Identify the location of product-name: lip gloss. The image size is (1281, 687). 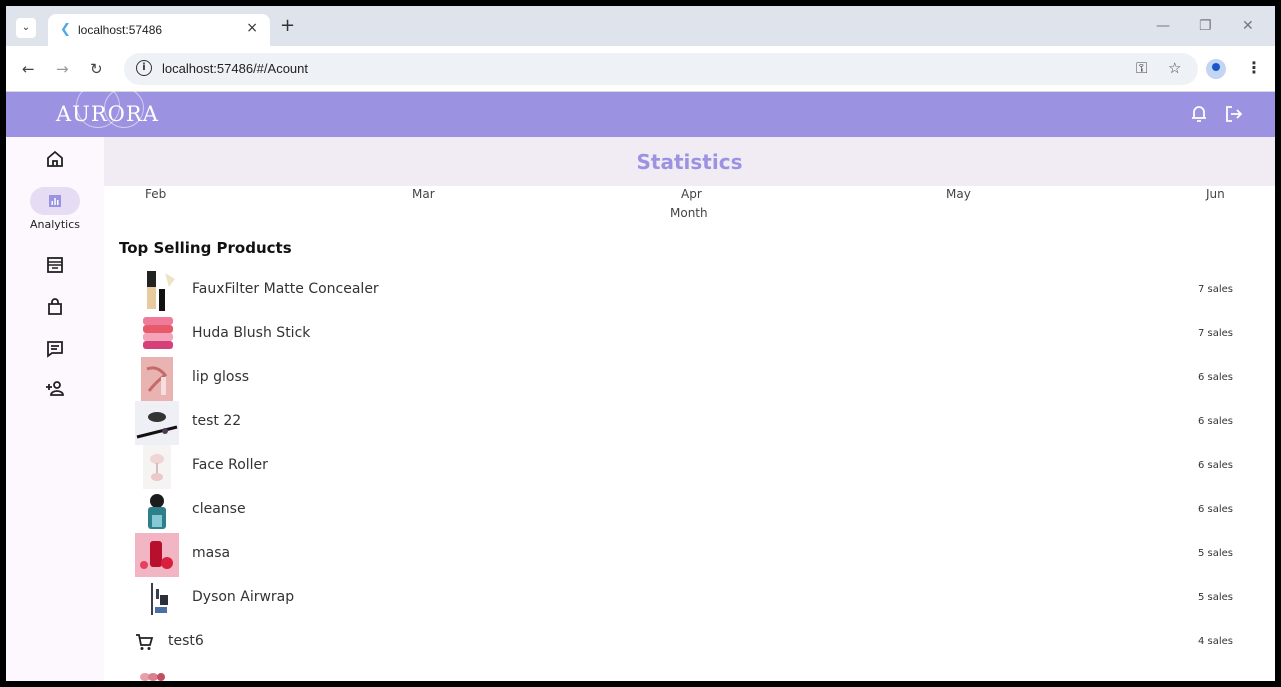
(221, 377).